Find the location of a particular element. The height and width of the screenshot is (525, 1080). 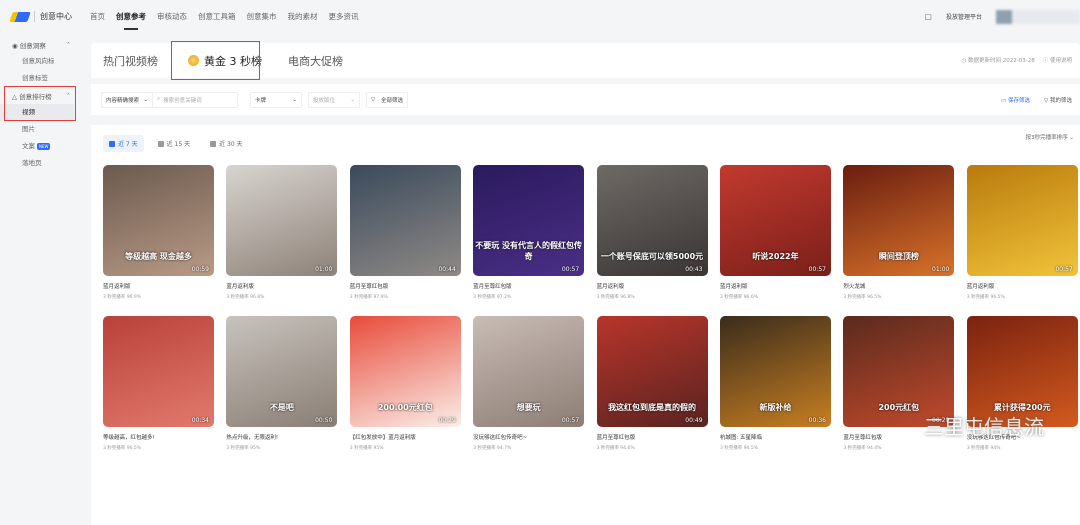

video-thumbnail: 不要玩 没有代言人的假红包传奇 00:57 is located at coordinates (529, 220).